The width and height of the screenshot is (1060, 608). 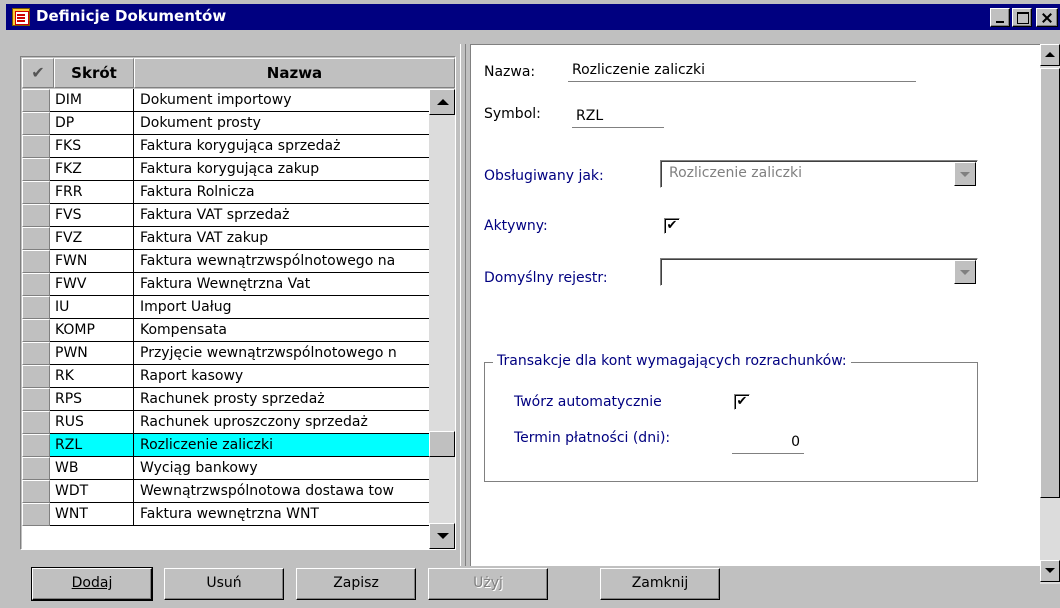 What do you see at coordinates (92, 376) in the screenshot?
I see `cell-skrot: RK` at bounding box center [92, 376].